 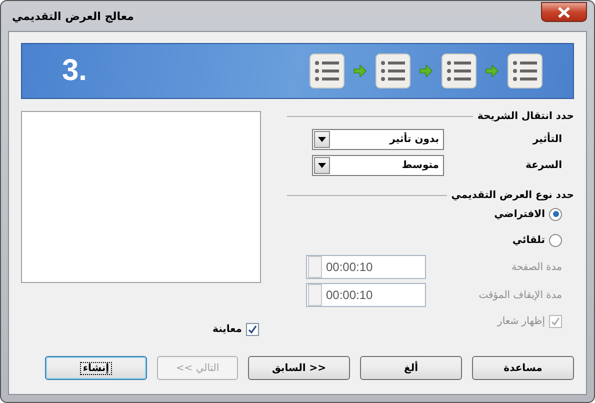 What do you see at coordinates (536, 267) in the screenshot?
I see `field-label: مدة الصفحة` at bounding box center [536, 267].